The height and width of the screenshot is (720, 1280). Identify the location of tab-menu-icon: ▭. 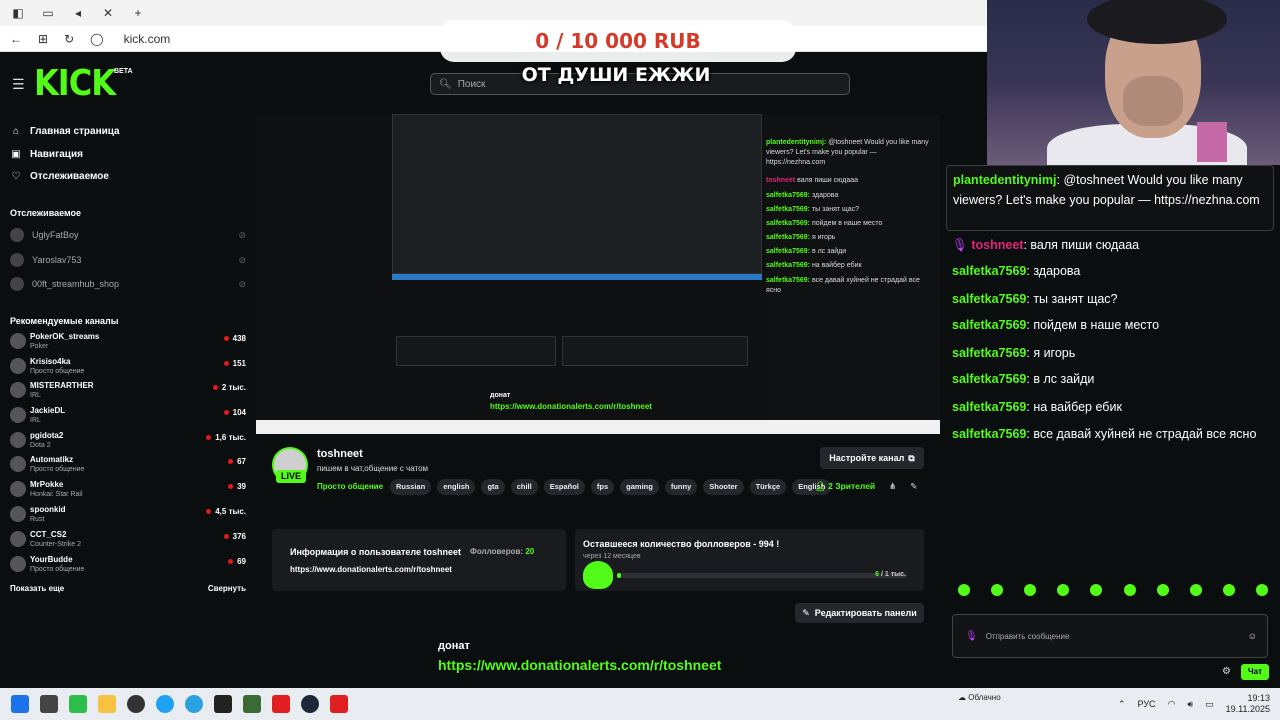
(48, 13).